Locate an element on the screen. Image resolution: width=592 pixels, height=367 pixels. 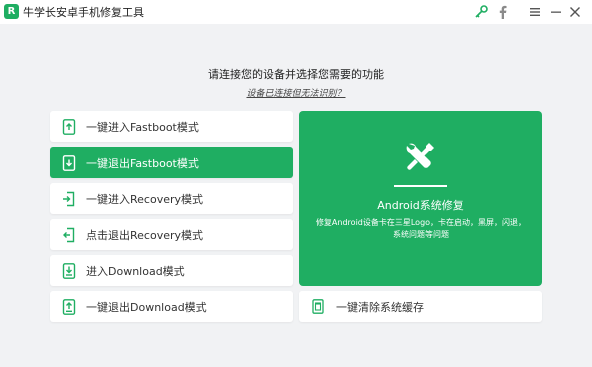
phone-arrow-down-icon is located at coordinates (69, 162).